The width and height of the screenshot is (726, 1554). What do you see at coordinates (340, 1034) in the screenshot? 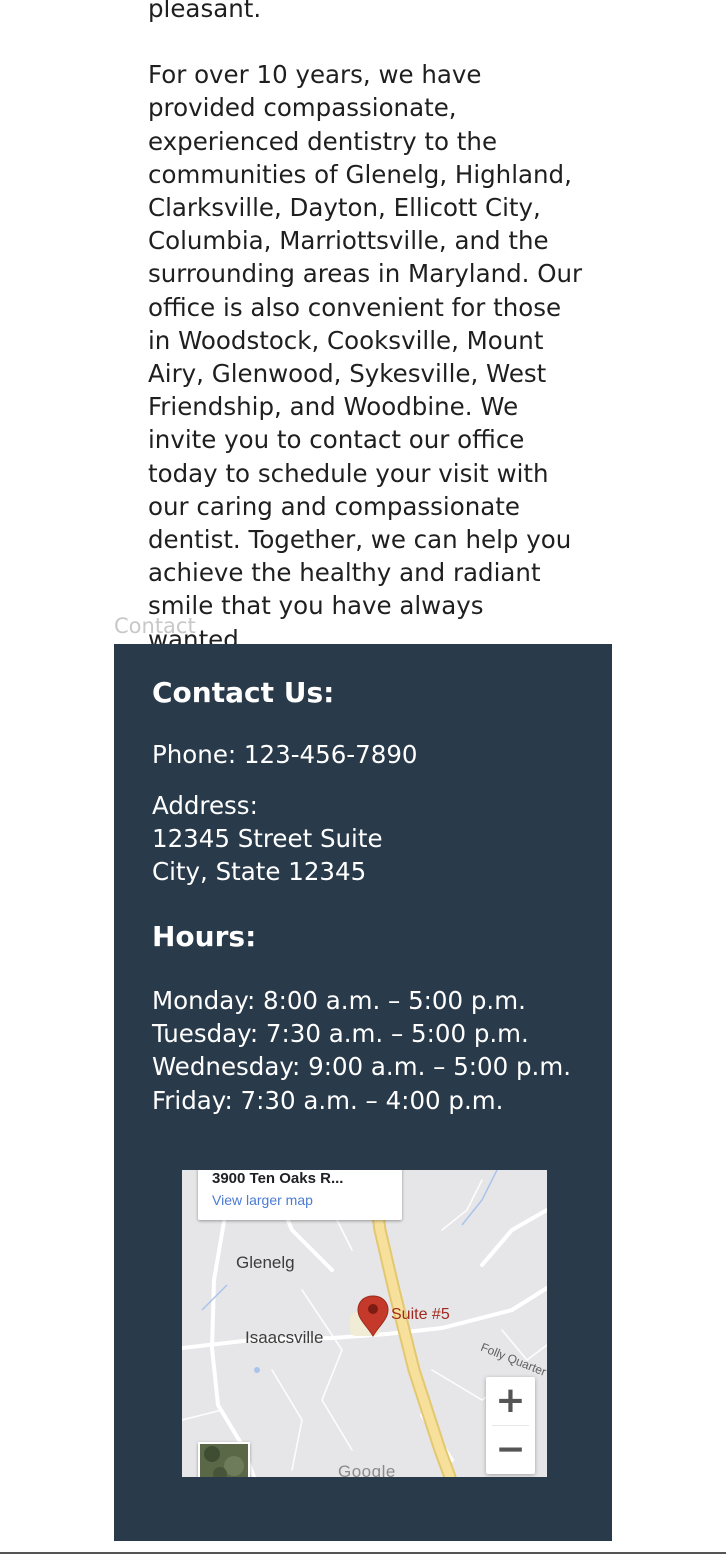
I see `hours-tuesday: Tuesday: 7:30 a.m. – 5:00 p.m.` at bounding box center [340, 1034].